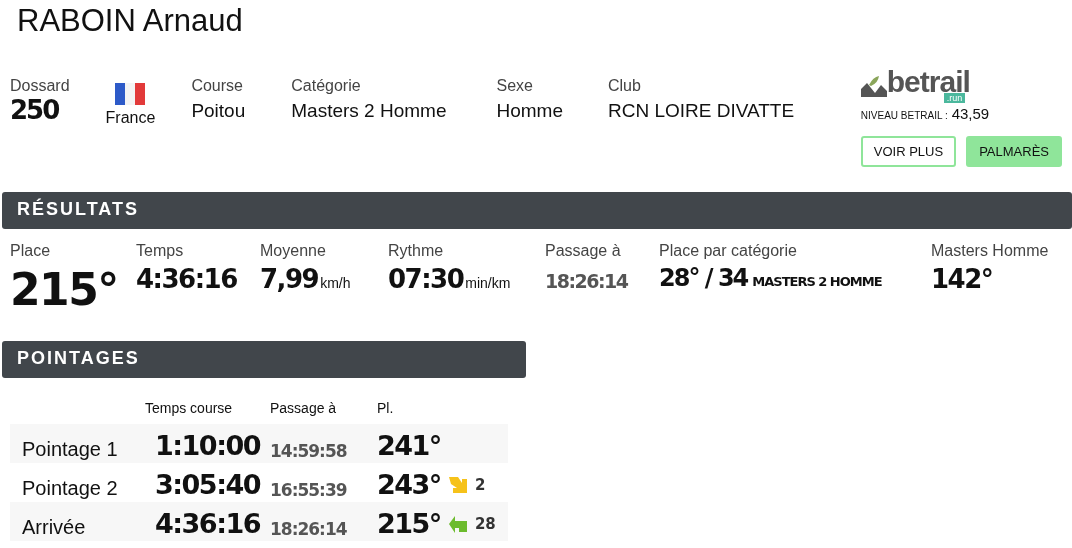  I want to click on palmares-button: PALMARÈS, so click(1014, 151).